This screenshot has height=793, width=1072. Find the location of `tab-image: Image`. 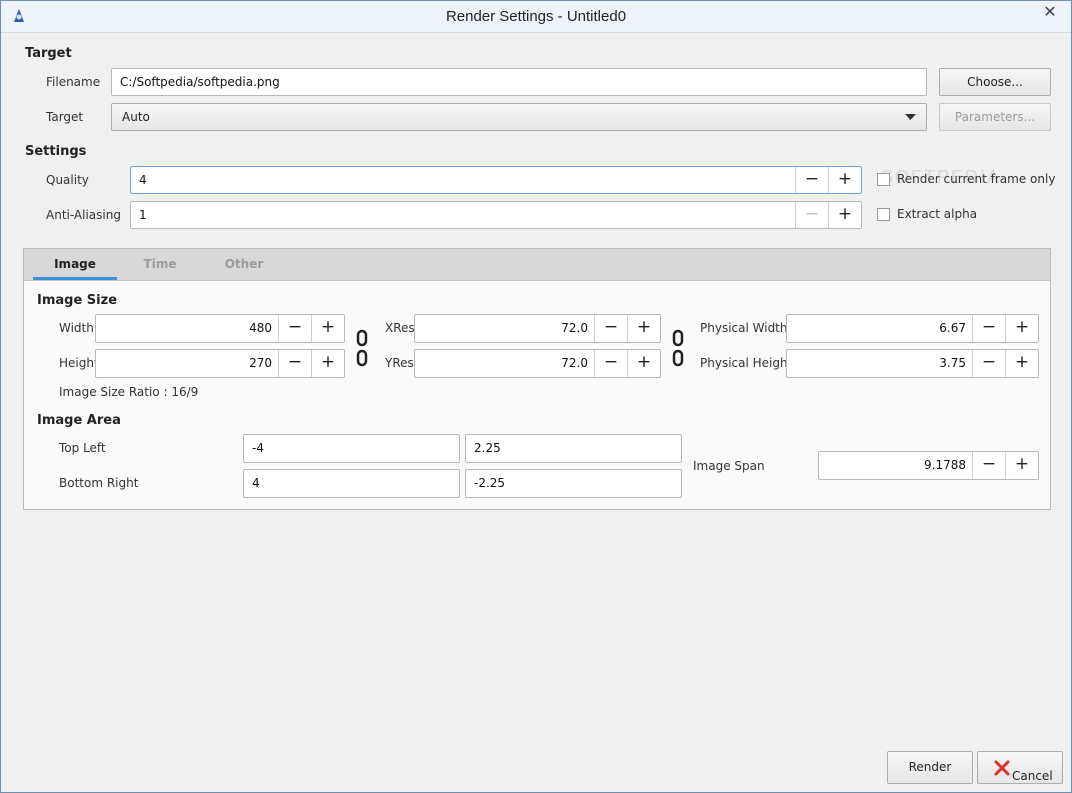

tab-image: Image is located at coordinates (75, 264).